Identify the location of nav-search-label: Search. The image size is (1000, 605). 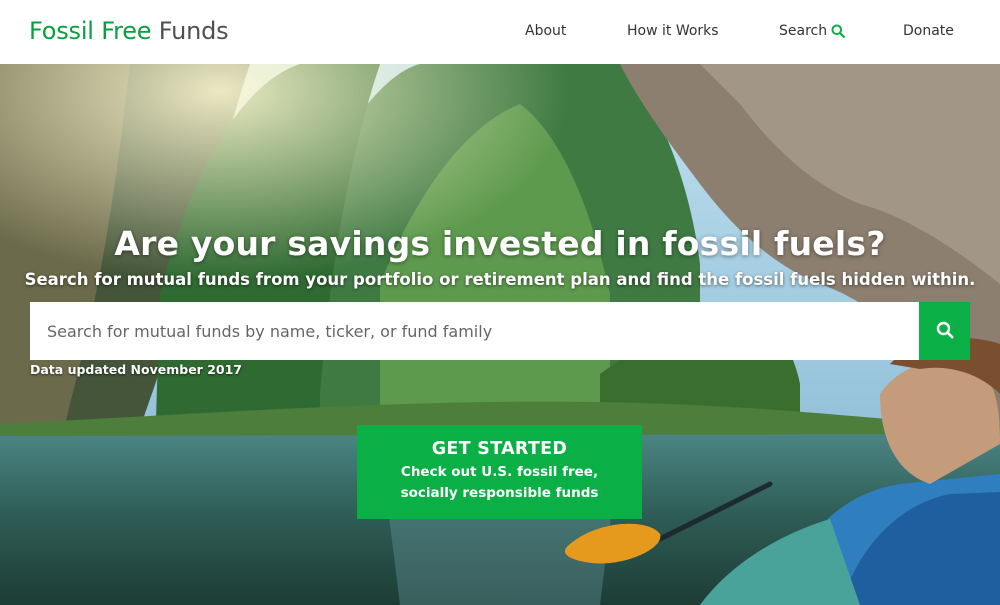
(803, 31).